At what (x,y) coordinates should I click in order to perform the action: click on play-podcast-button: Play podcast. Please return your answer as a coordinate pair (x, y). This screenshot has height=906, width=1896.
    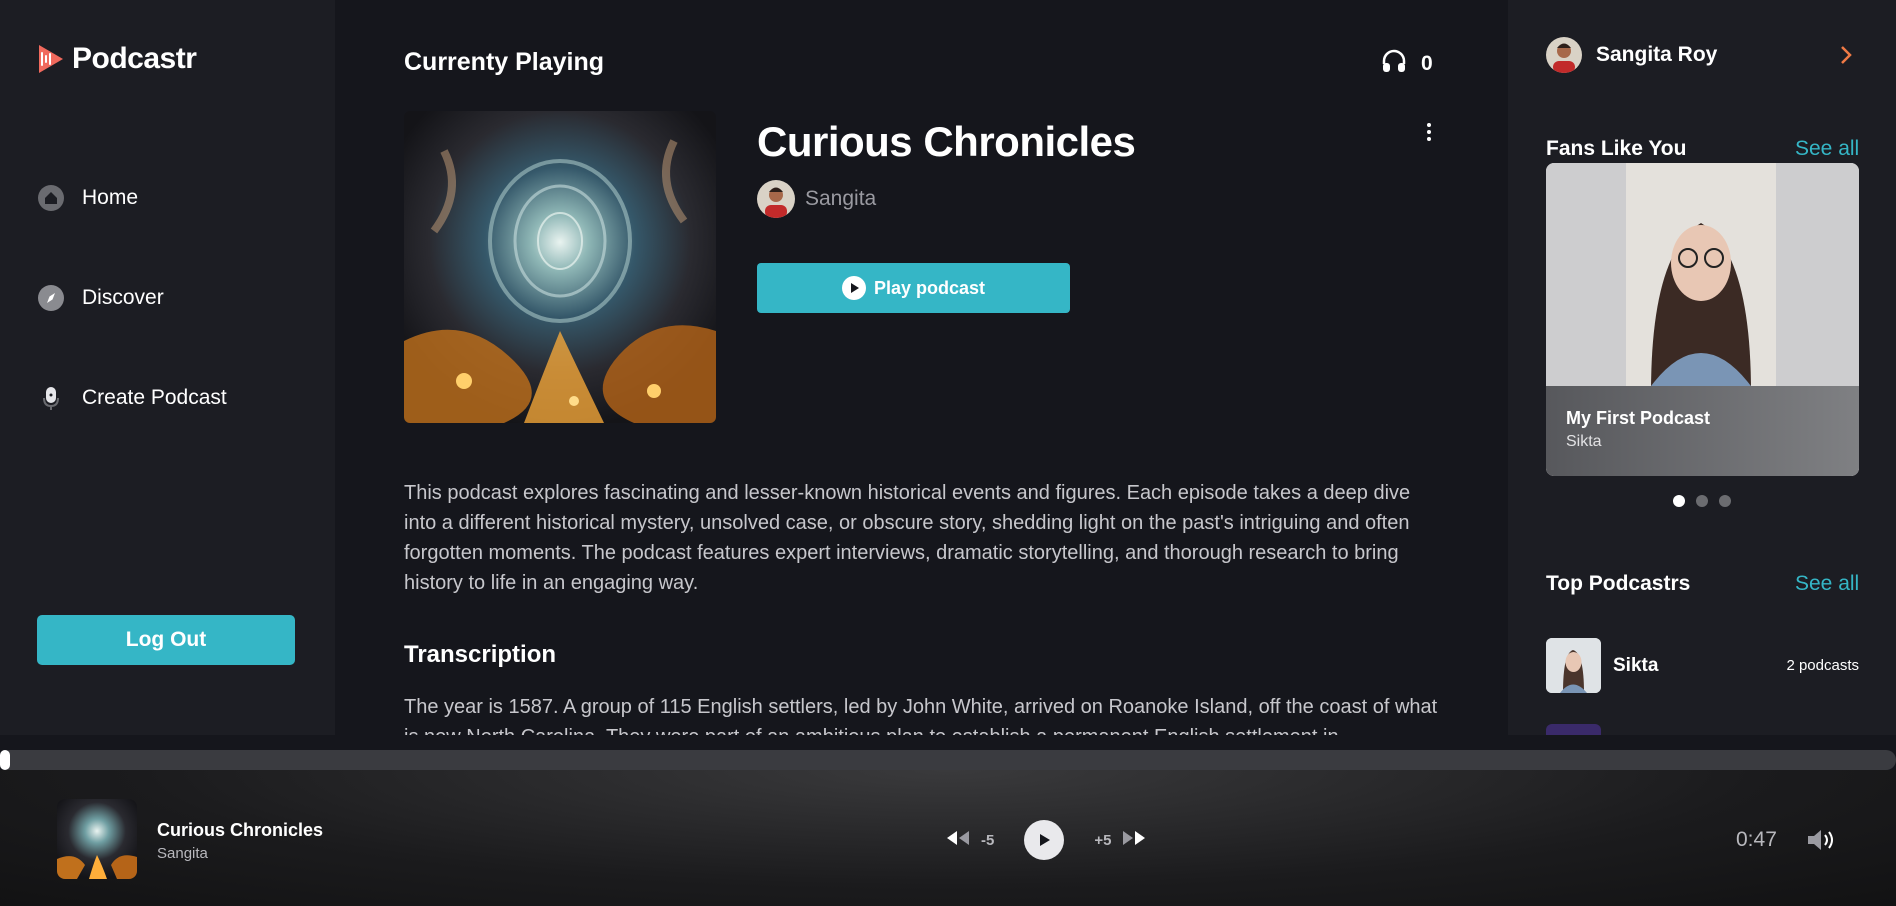
    Looking at the image, I should click on (913, 288).